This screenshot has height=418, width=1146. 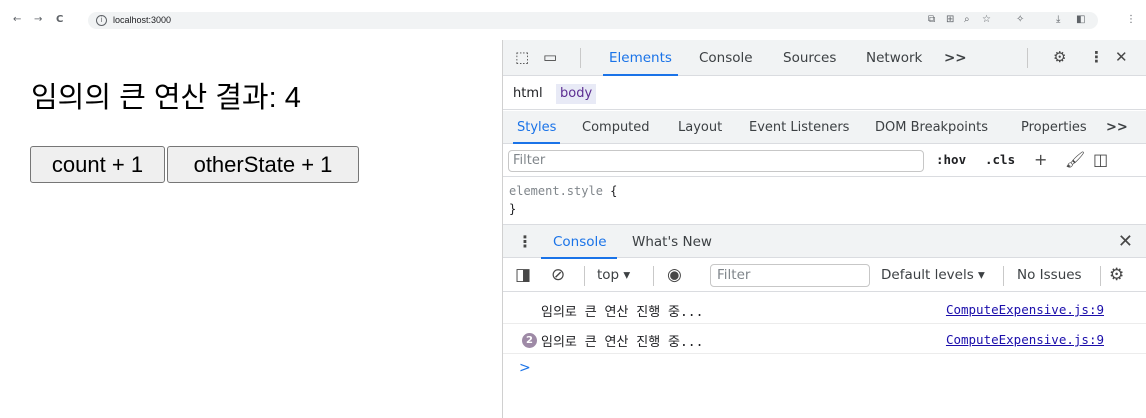 I want to click on tab-sources: Sources, so click(x=809, y=58).